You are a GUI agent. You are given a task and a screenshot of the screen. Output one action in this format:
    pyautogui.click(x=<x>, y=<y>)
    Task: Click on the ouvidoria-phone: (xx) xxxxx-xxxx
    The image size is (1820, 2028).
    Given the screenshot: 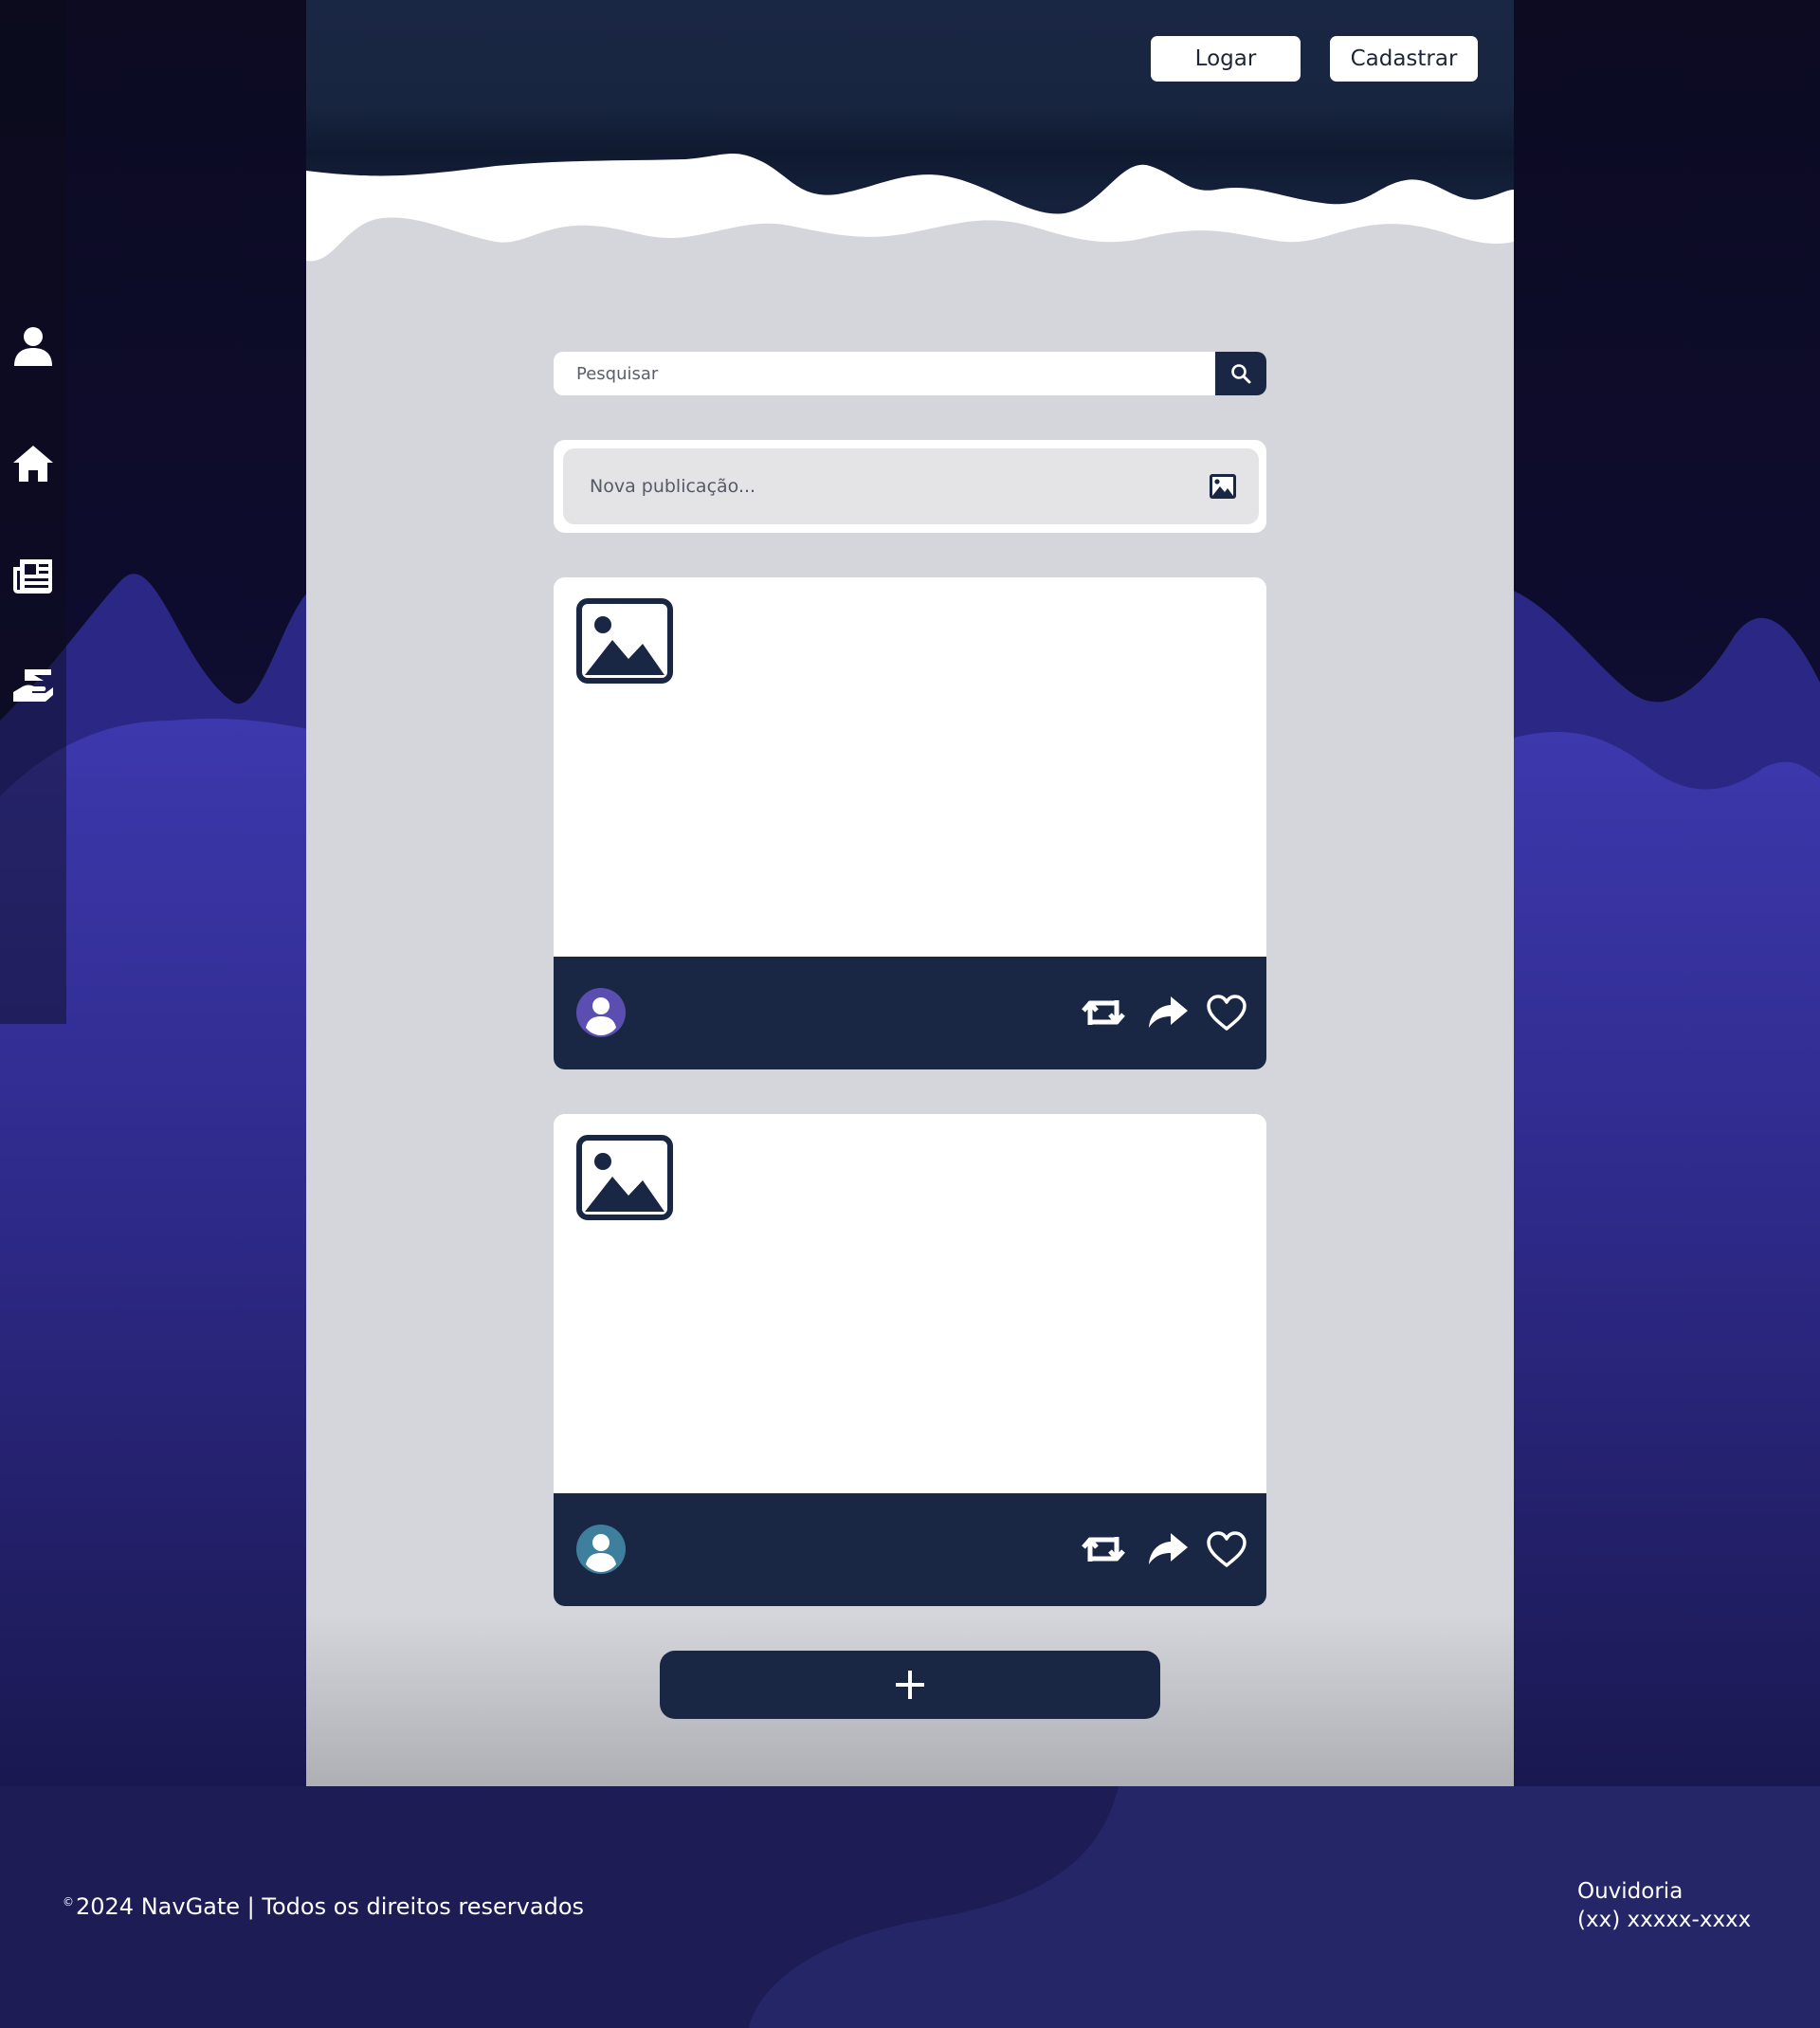 What is the action you would take?
    pyautogui.click(x=1664, y=1920)
    